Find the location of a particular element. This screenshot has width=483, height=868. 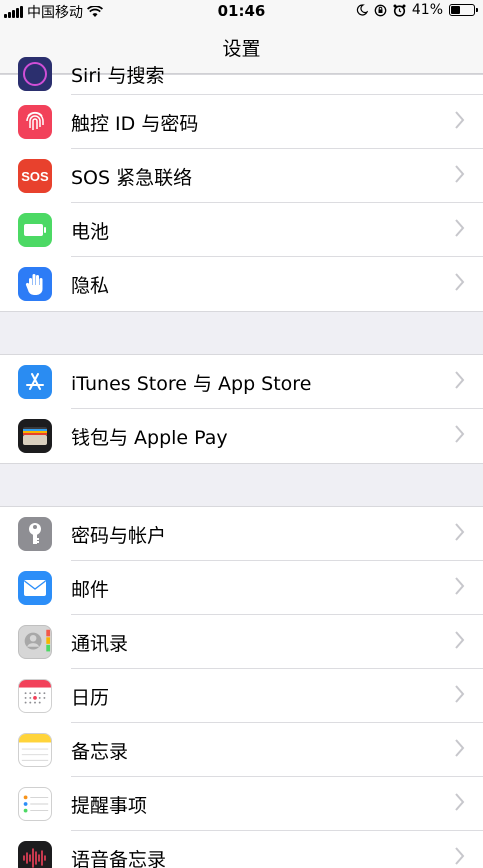

alarm-icon is located at coordinates (399, 10).